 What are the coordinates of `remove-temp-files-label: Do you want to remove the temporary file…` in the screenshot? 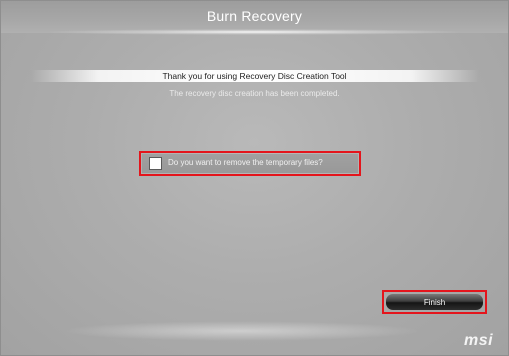 It's located at (245, 162).